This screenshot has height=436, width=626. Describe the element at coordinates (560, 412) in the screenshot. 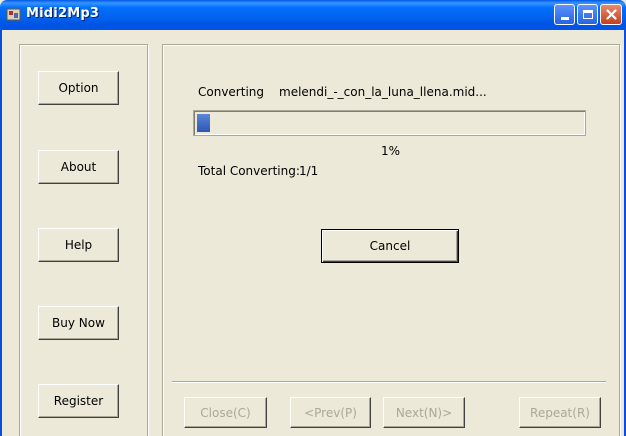

I see `repeat-button: Repeat(R)` at that location.